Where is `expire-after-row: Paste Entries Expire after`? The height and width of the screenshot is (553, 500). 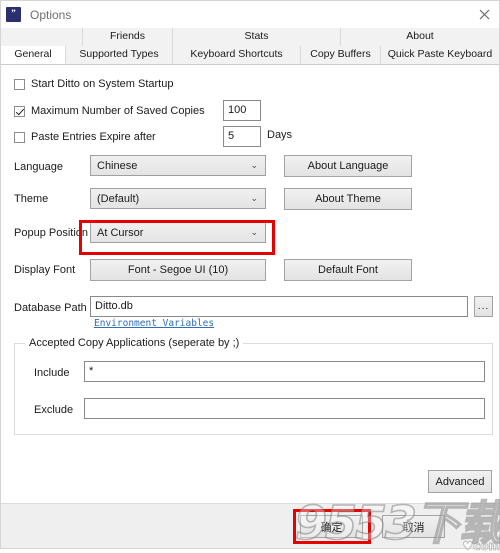
expire-after-row: Paste Entries Expire after is located at coordinates (85, 137).